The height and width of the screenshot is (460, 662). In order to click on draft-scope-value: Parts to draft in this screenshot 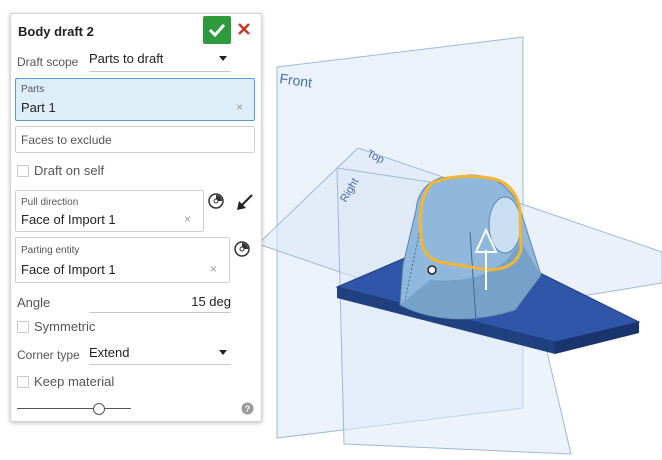, I will do `click(126, 58)`.